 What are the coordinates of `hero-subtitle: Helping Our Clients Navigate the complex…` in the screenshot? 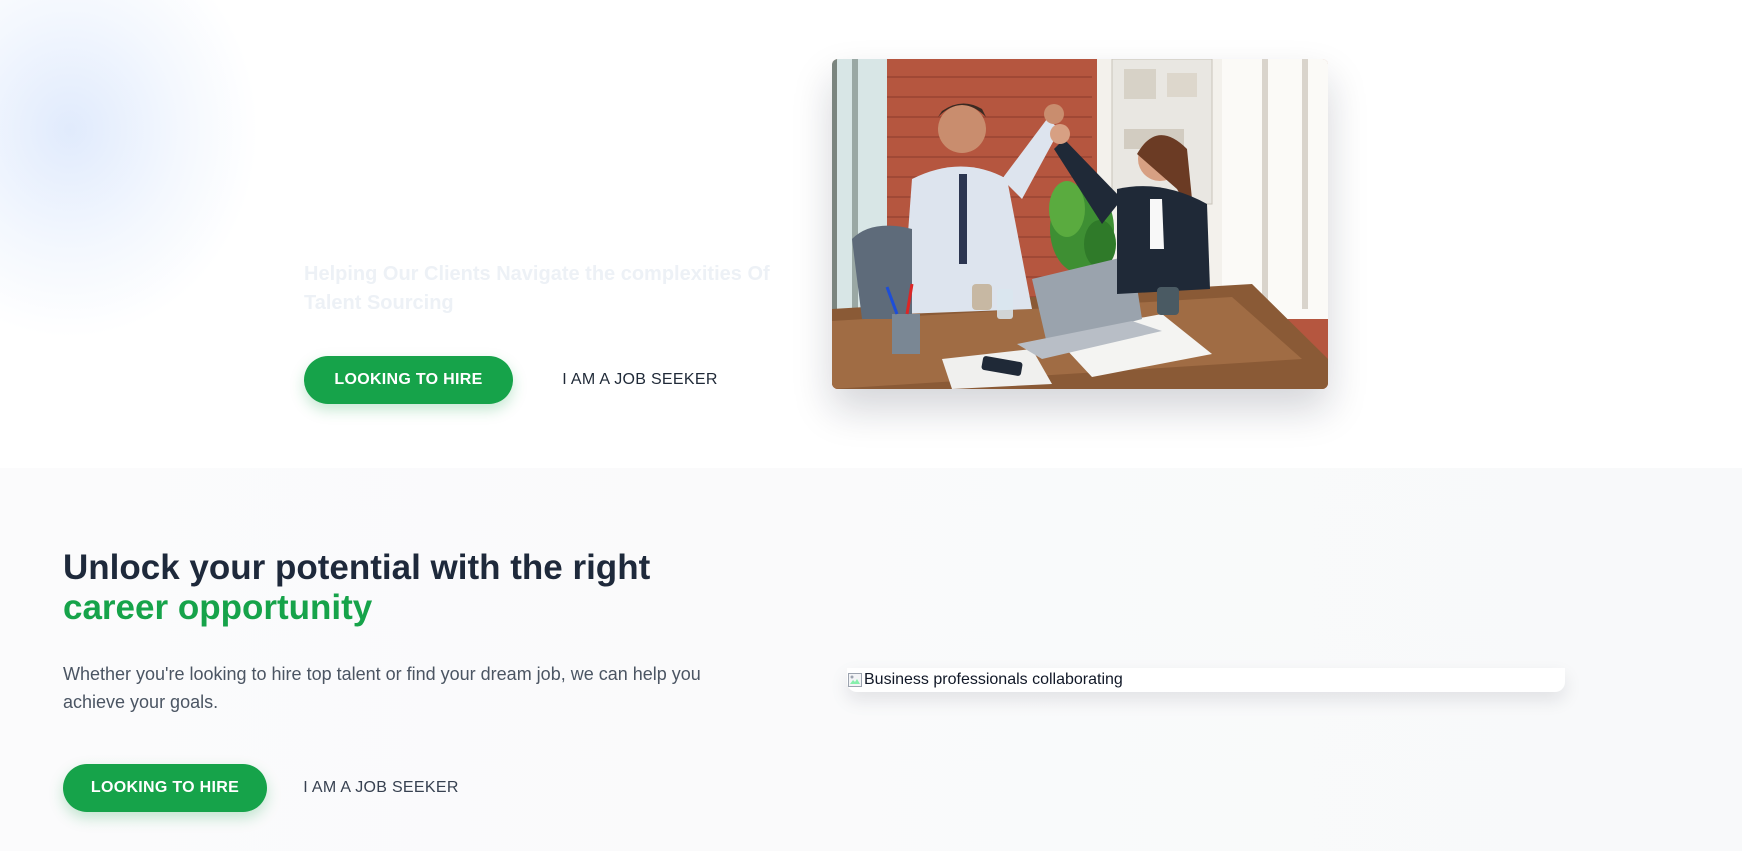 It's located at (537, 288).